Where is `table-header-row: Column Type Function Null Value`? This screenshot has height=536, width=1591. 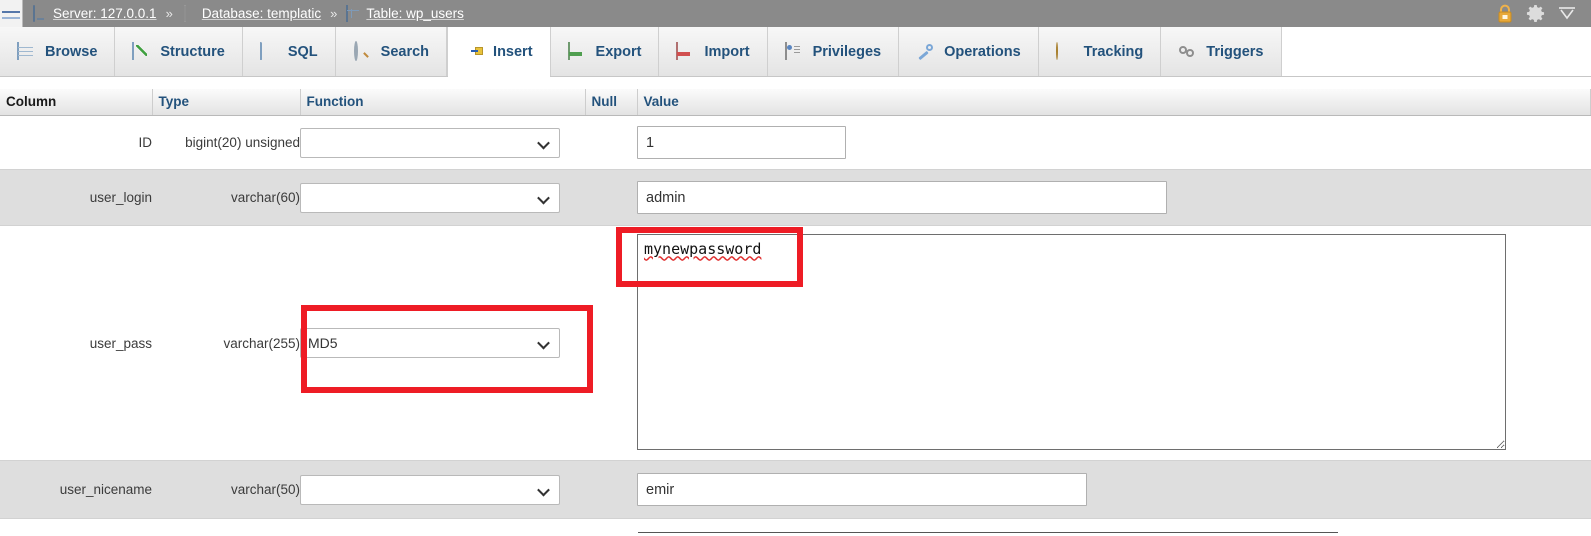 table-header-row: Column Type Function Null Value is located at coordinates (795, 102).